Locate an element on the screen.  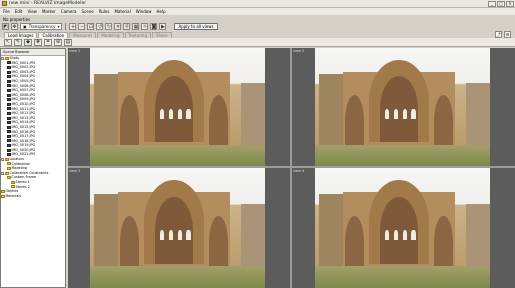
camera-icon: ◙ is located at coordinates (154, 26).